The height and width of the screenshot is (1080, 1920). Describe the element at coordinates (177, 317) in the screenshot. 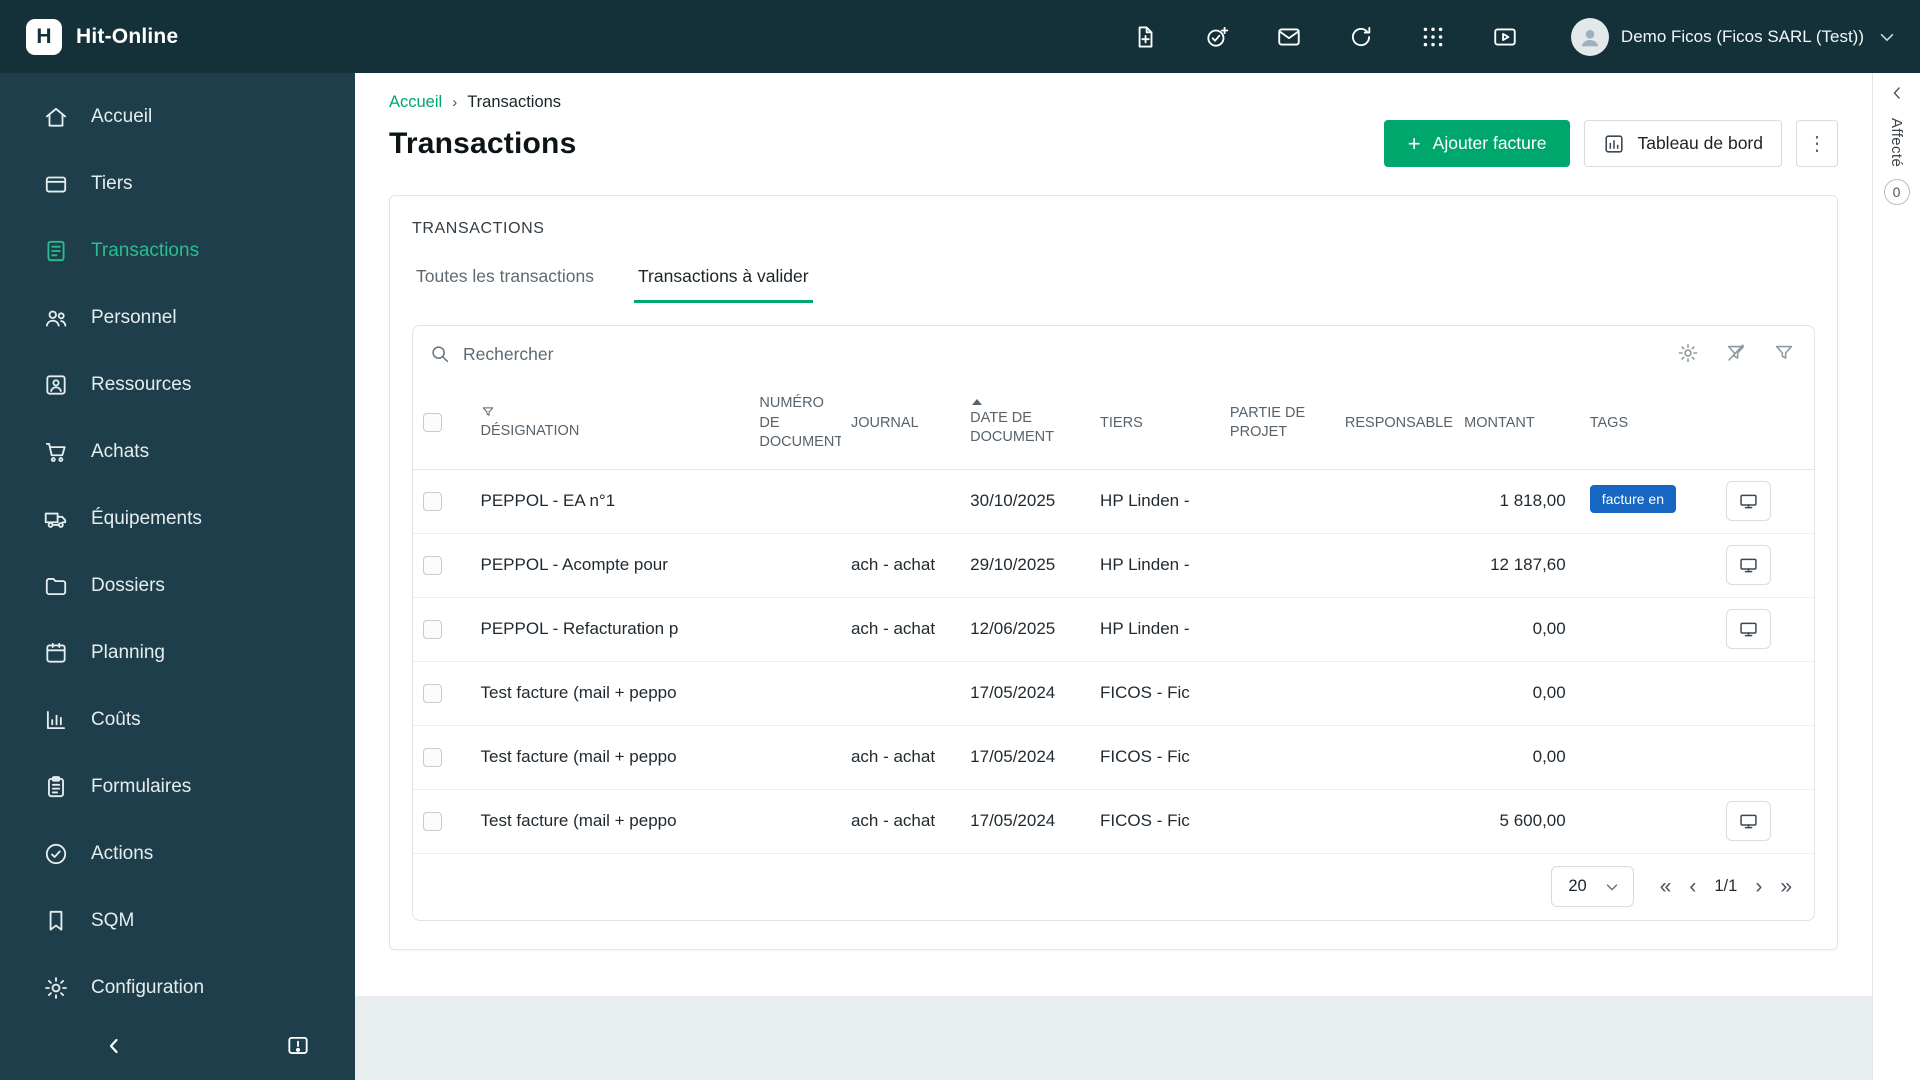

I see `sidebar-item-personnel: Personnel` at that location.